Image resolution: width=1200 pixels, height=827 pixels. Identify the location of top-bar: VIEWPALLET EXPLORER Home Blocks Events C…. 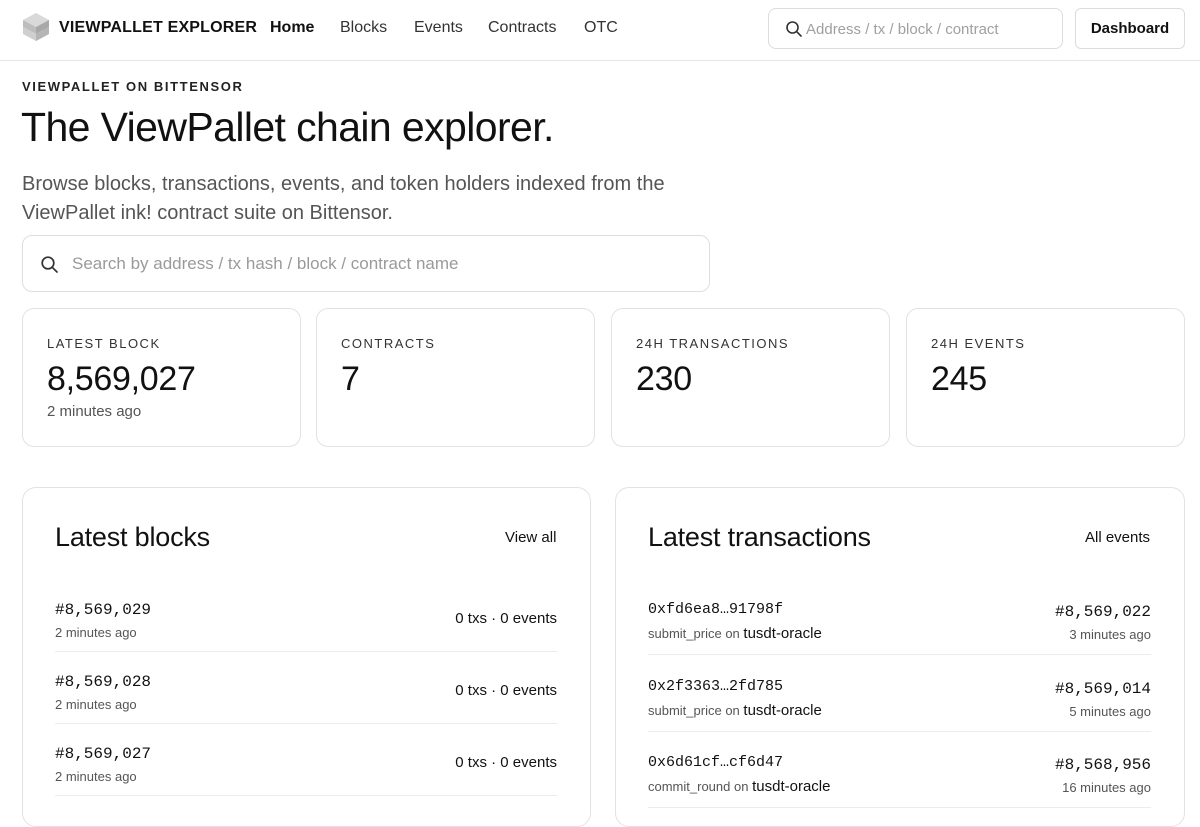
(600, 30).